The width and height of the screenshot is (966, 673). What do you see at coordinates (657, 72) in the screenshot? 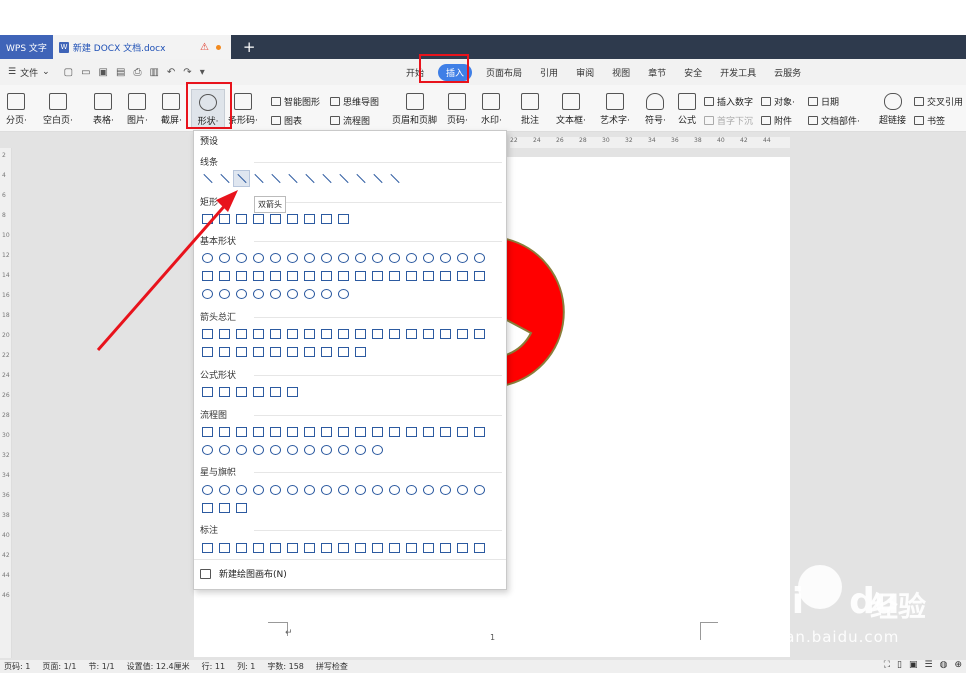
I see `tab-section: 章节` at bounding box center [657, 72].